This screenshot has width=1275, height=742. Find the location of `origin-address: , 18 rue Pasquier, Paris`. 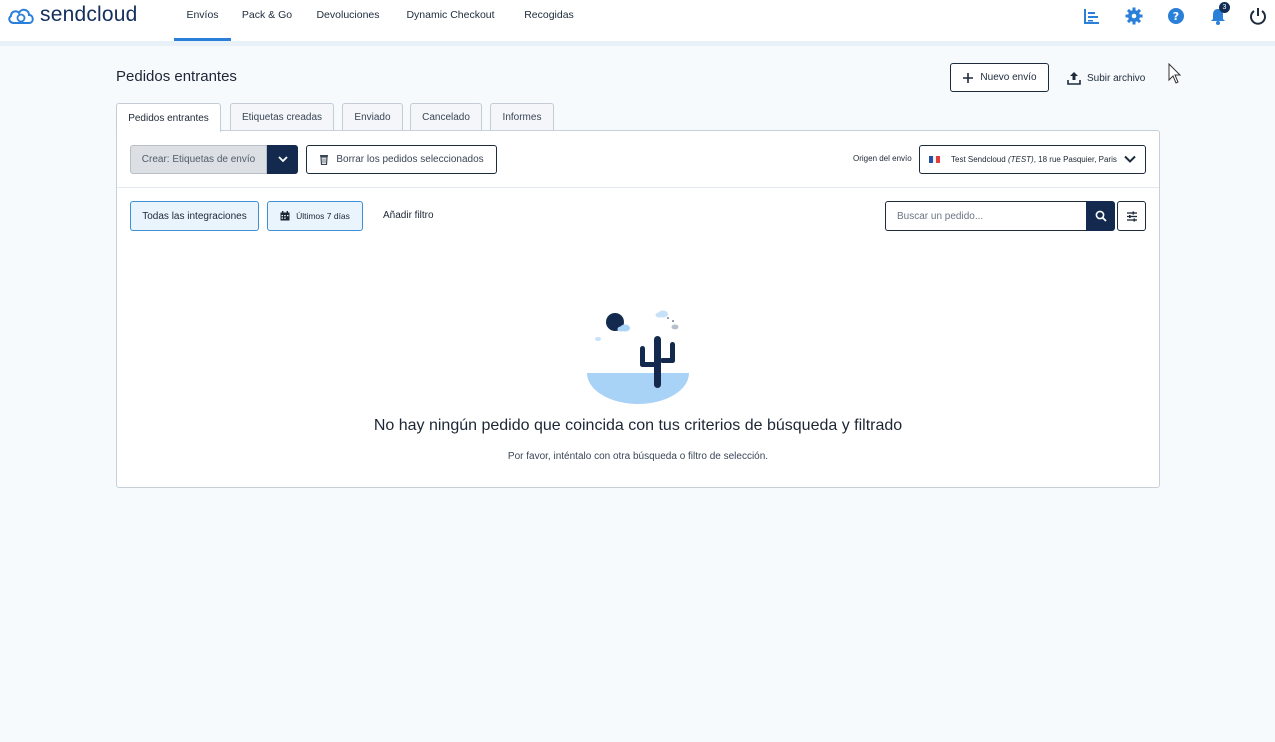

origin-address: , 18 rue Pasquier, Paris is located at coordinates (1075, 159).